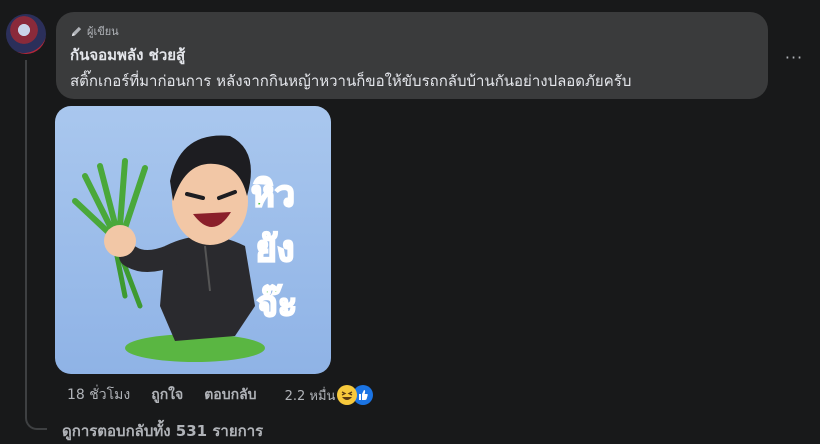  I want to click on view-replies-link: ดูการตอบกลับทั้ง 531 รายการ, so click(162, 431).